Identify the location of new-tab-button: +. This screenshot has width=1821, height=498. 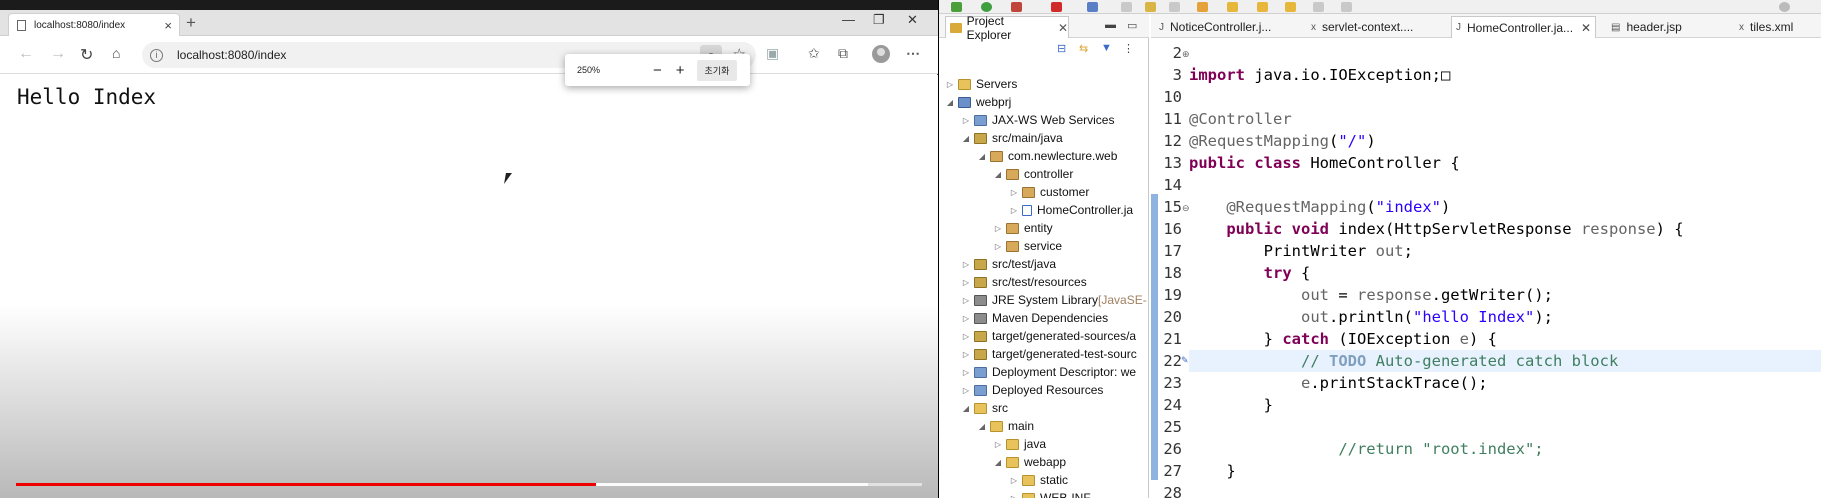
(191, 23).